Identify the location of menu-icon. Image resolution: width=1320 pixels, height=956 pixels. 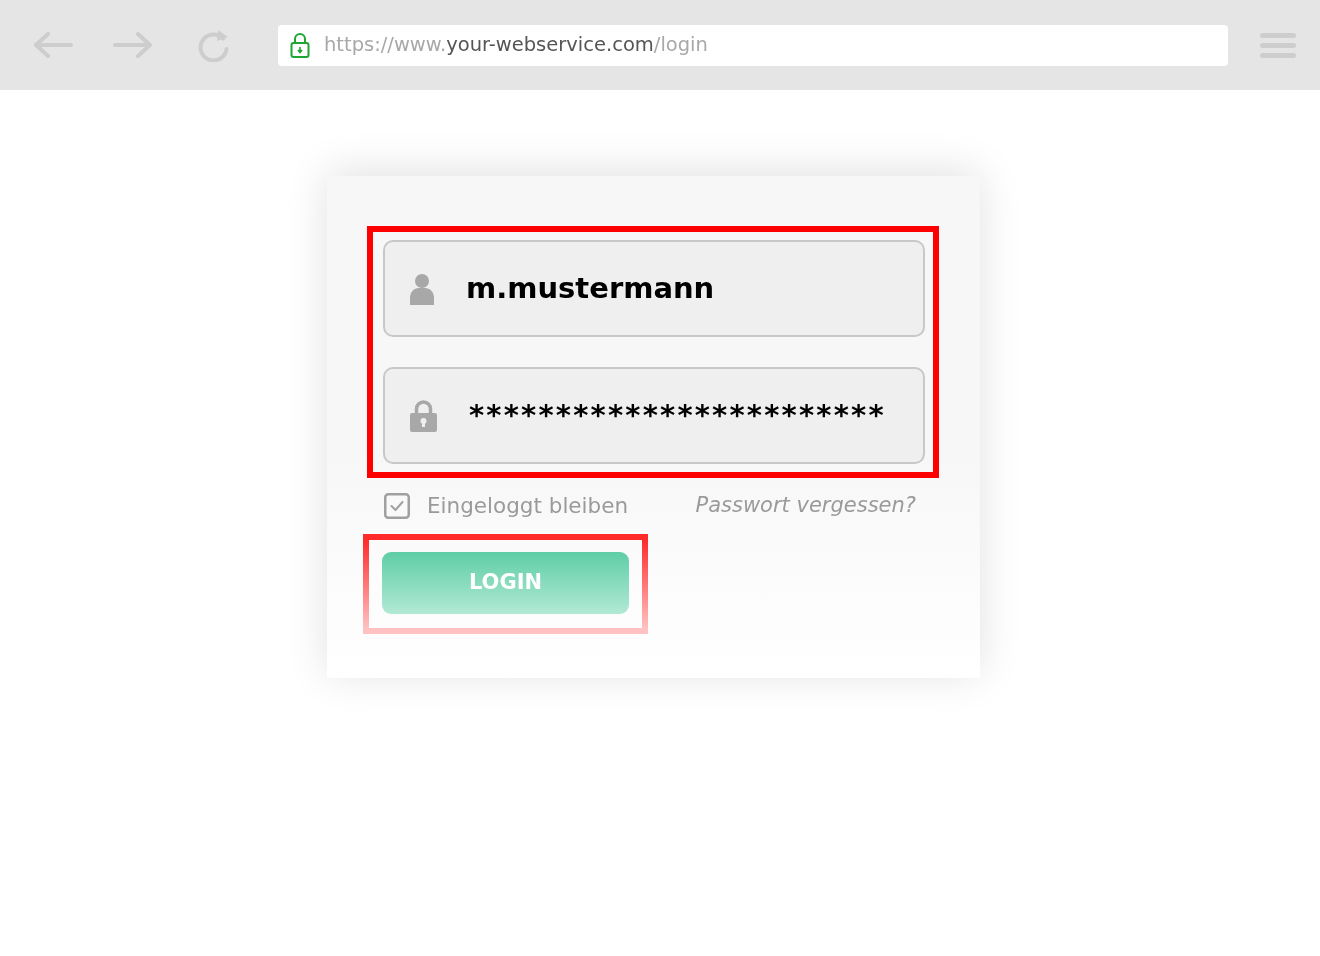
(1278, 45).